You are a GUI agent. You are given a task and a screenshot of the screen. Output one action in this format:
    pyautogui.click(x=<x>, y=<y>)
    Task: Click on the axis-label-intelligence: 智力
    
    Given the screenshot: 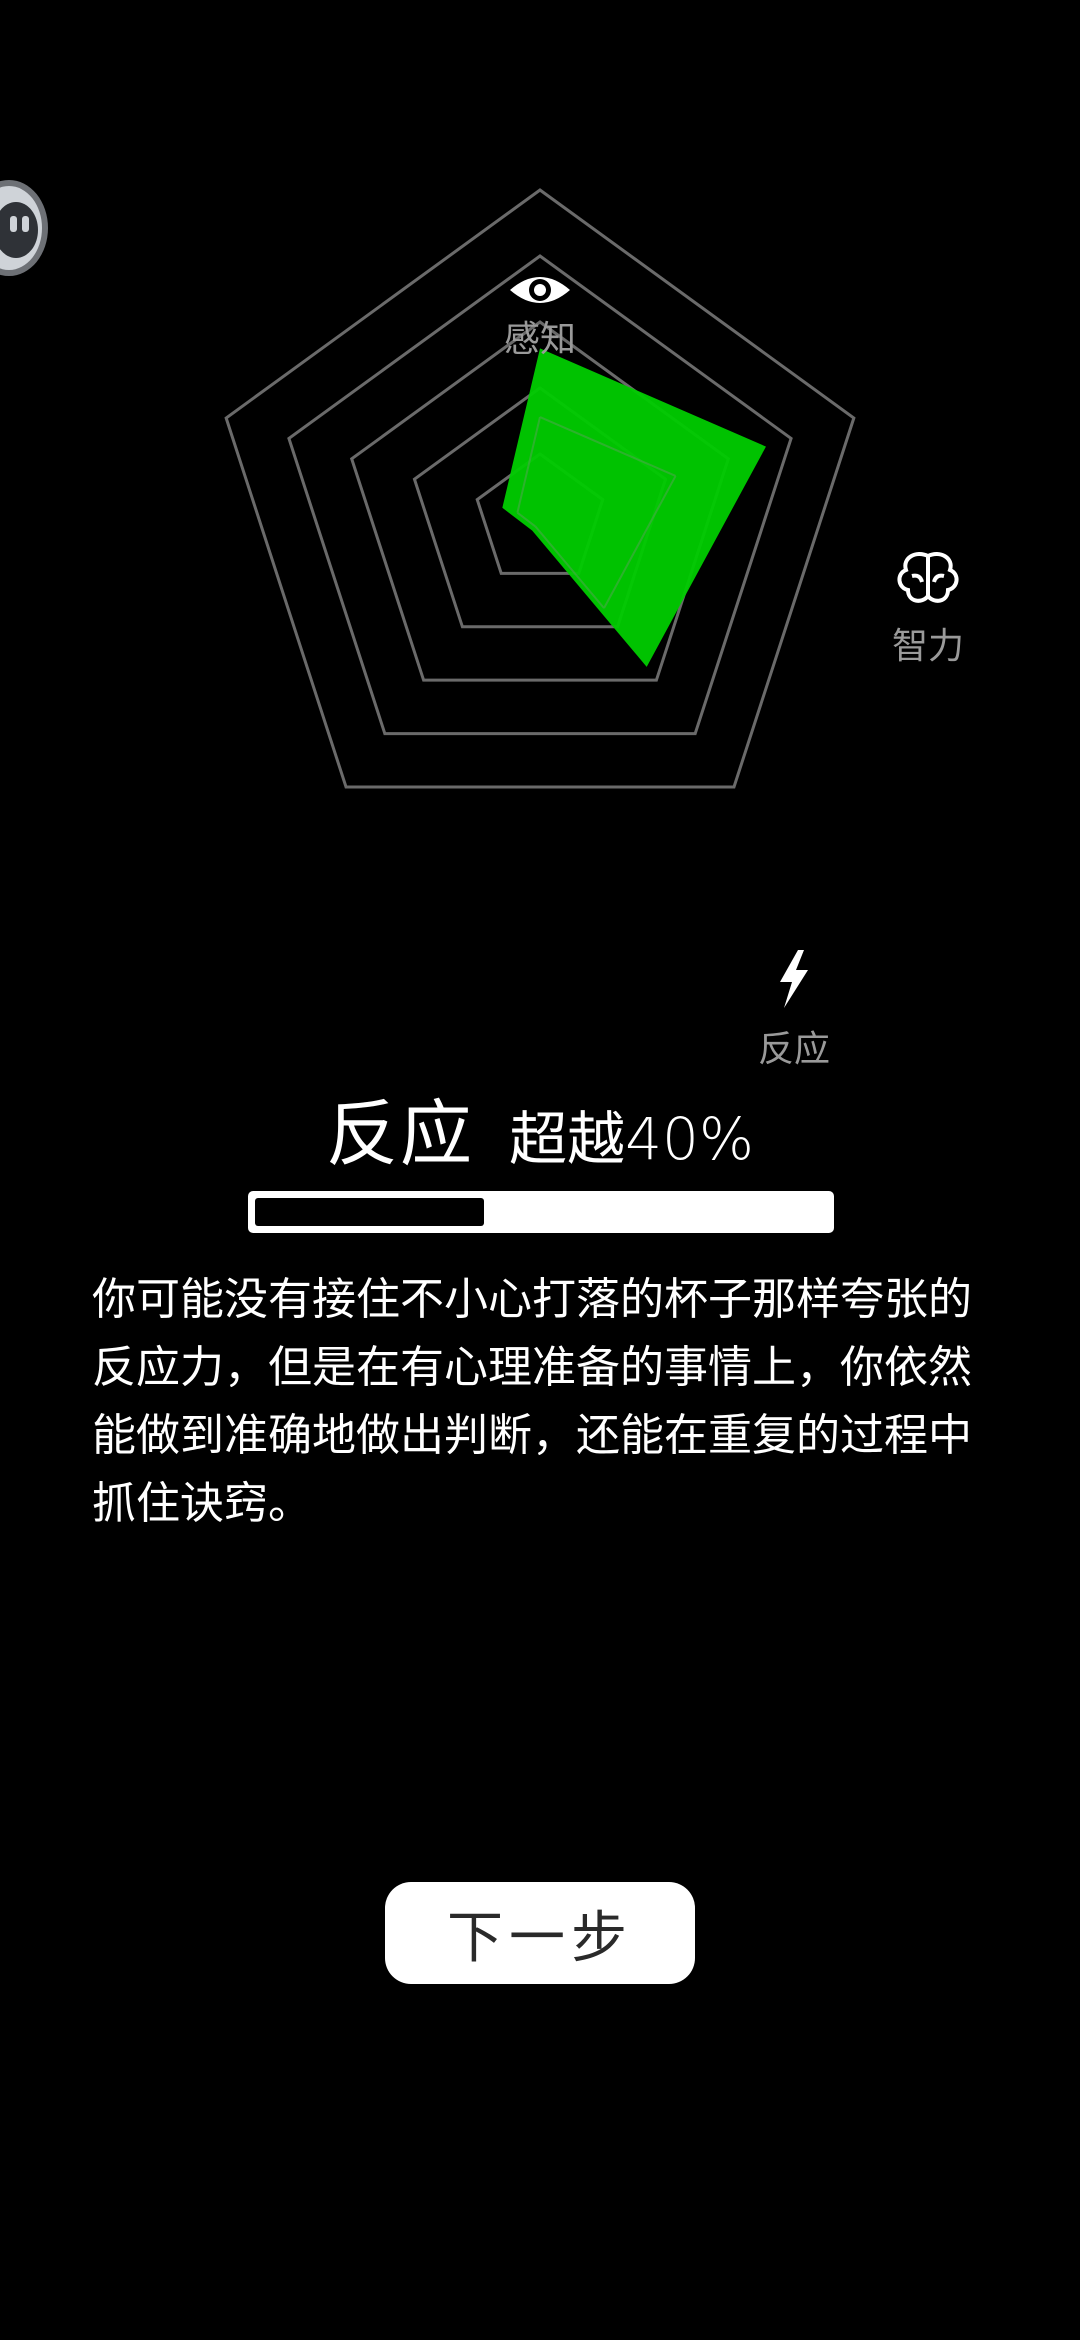 What is the action you would take?
    pyautogui.click(x=927, y=646)
    